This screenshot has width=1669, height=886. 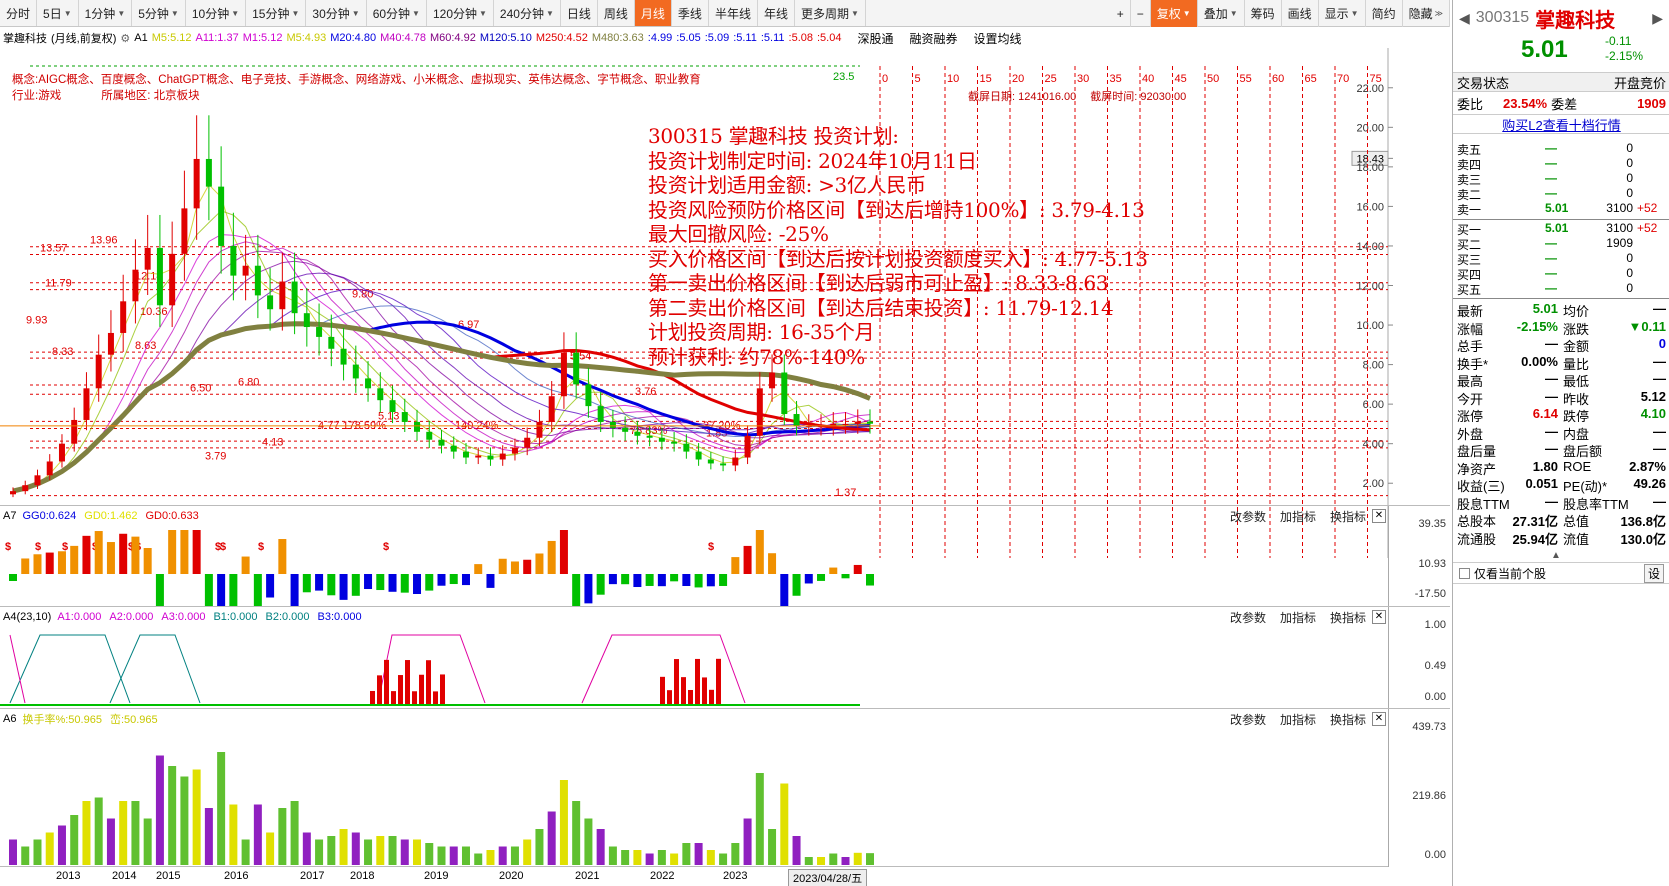 What do you see at coordinates (1561, 124) in the screenshot?
I see `l2-link: 购买L2查看十档行情` at bounding box center [1561, 124].